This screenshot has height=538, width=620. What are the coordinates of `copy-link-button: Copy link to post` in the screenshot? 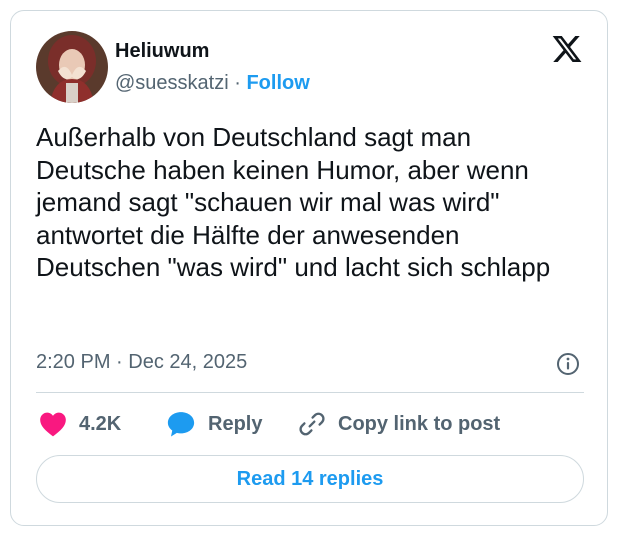 It's located at (399, 424).